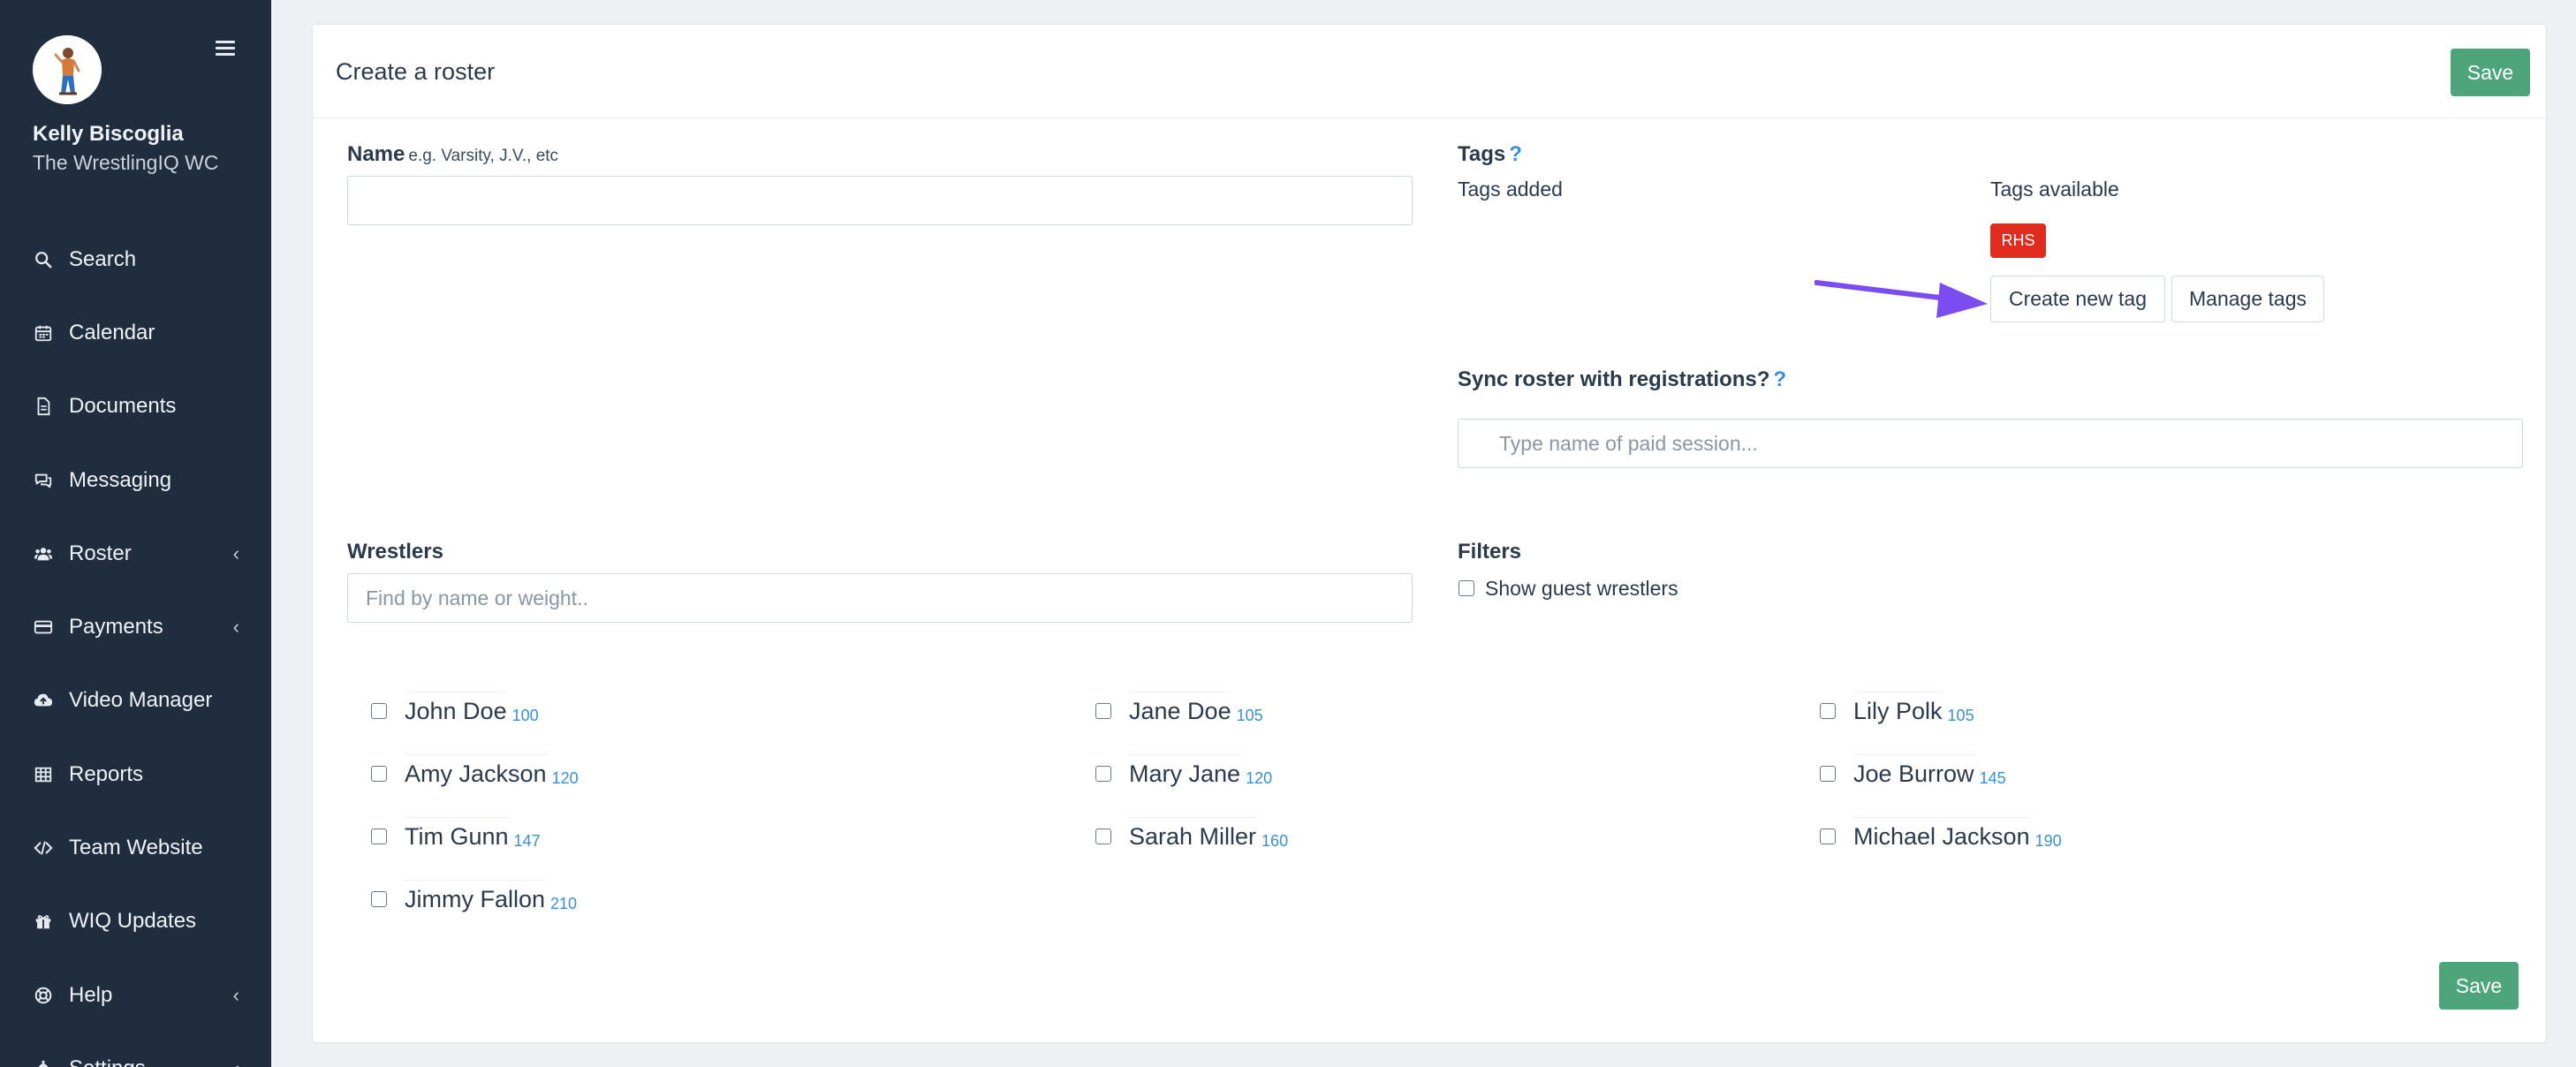 This screenshot has height=1067, width=2576. What do you see at coordinates (1991, 443) in the screenshot?
I see `paid-session-search-input` at bounding box center [1991, 443].